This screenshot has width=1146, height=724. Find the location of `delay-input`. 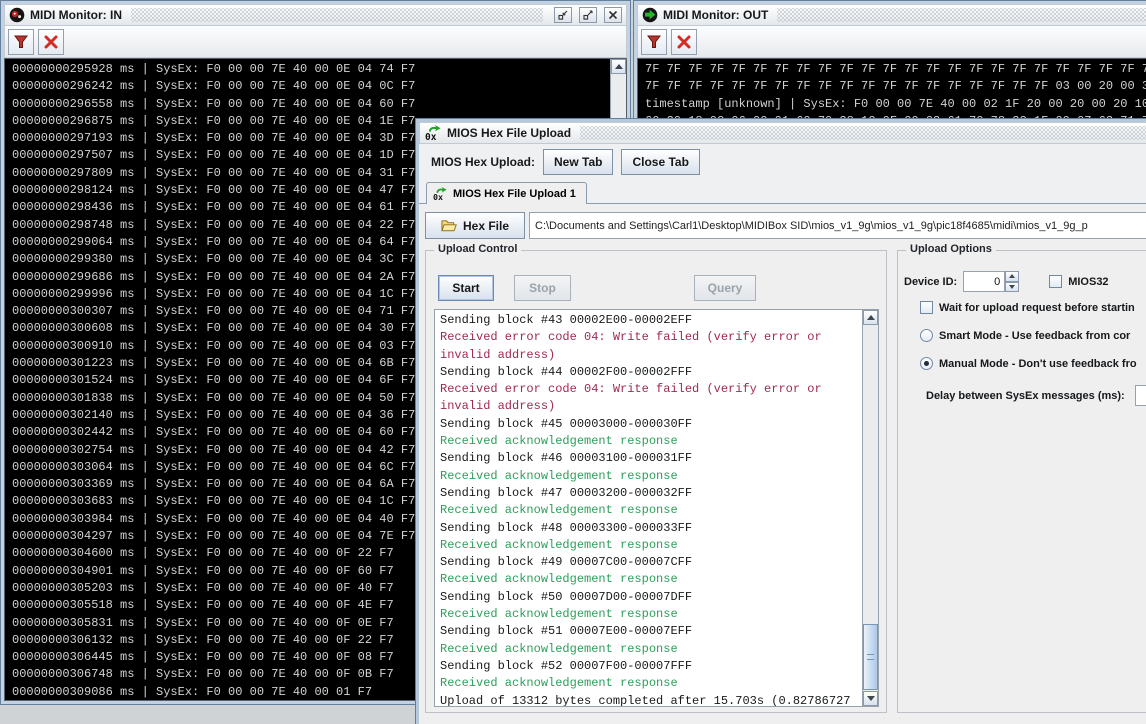

delay-input is located at coordinates (1140, 395).